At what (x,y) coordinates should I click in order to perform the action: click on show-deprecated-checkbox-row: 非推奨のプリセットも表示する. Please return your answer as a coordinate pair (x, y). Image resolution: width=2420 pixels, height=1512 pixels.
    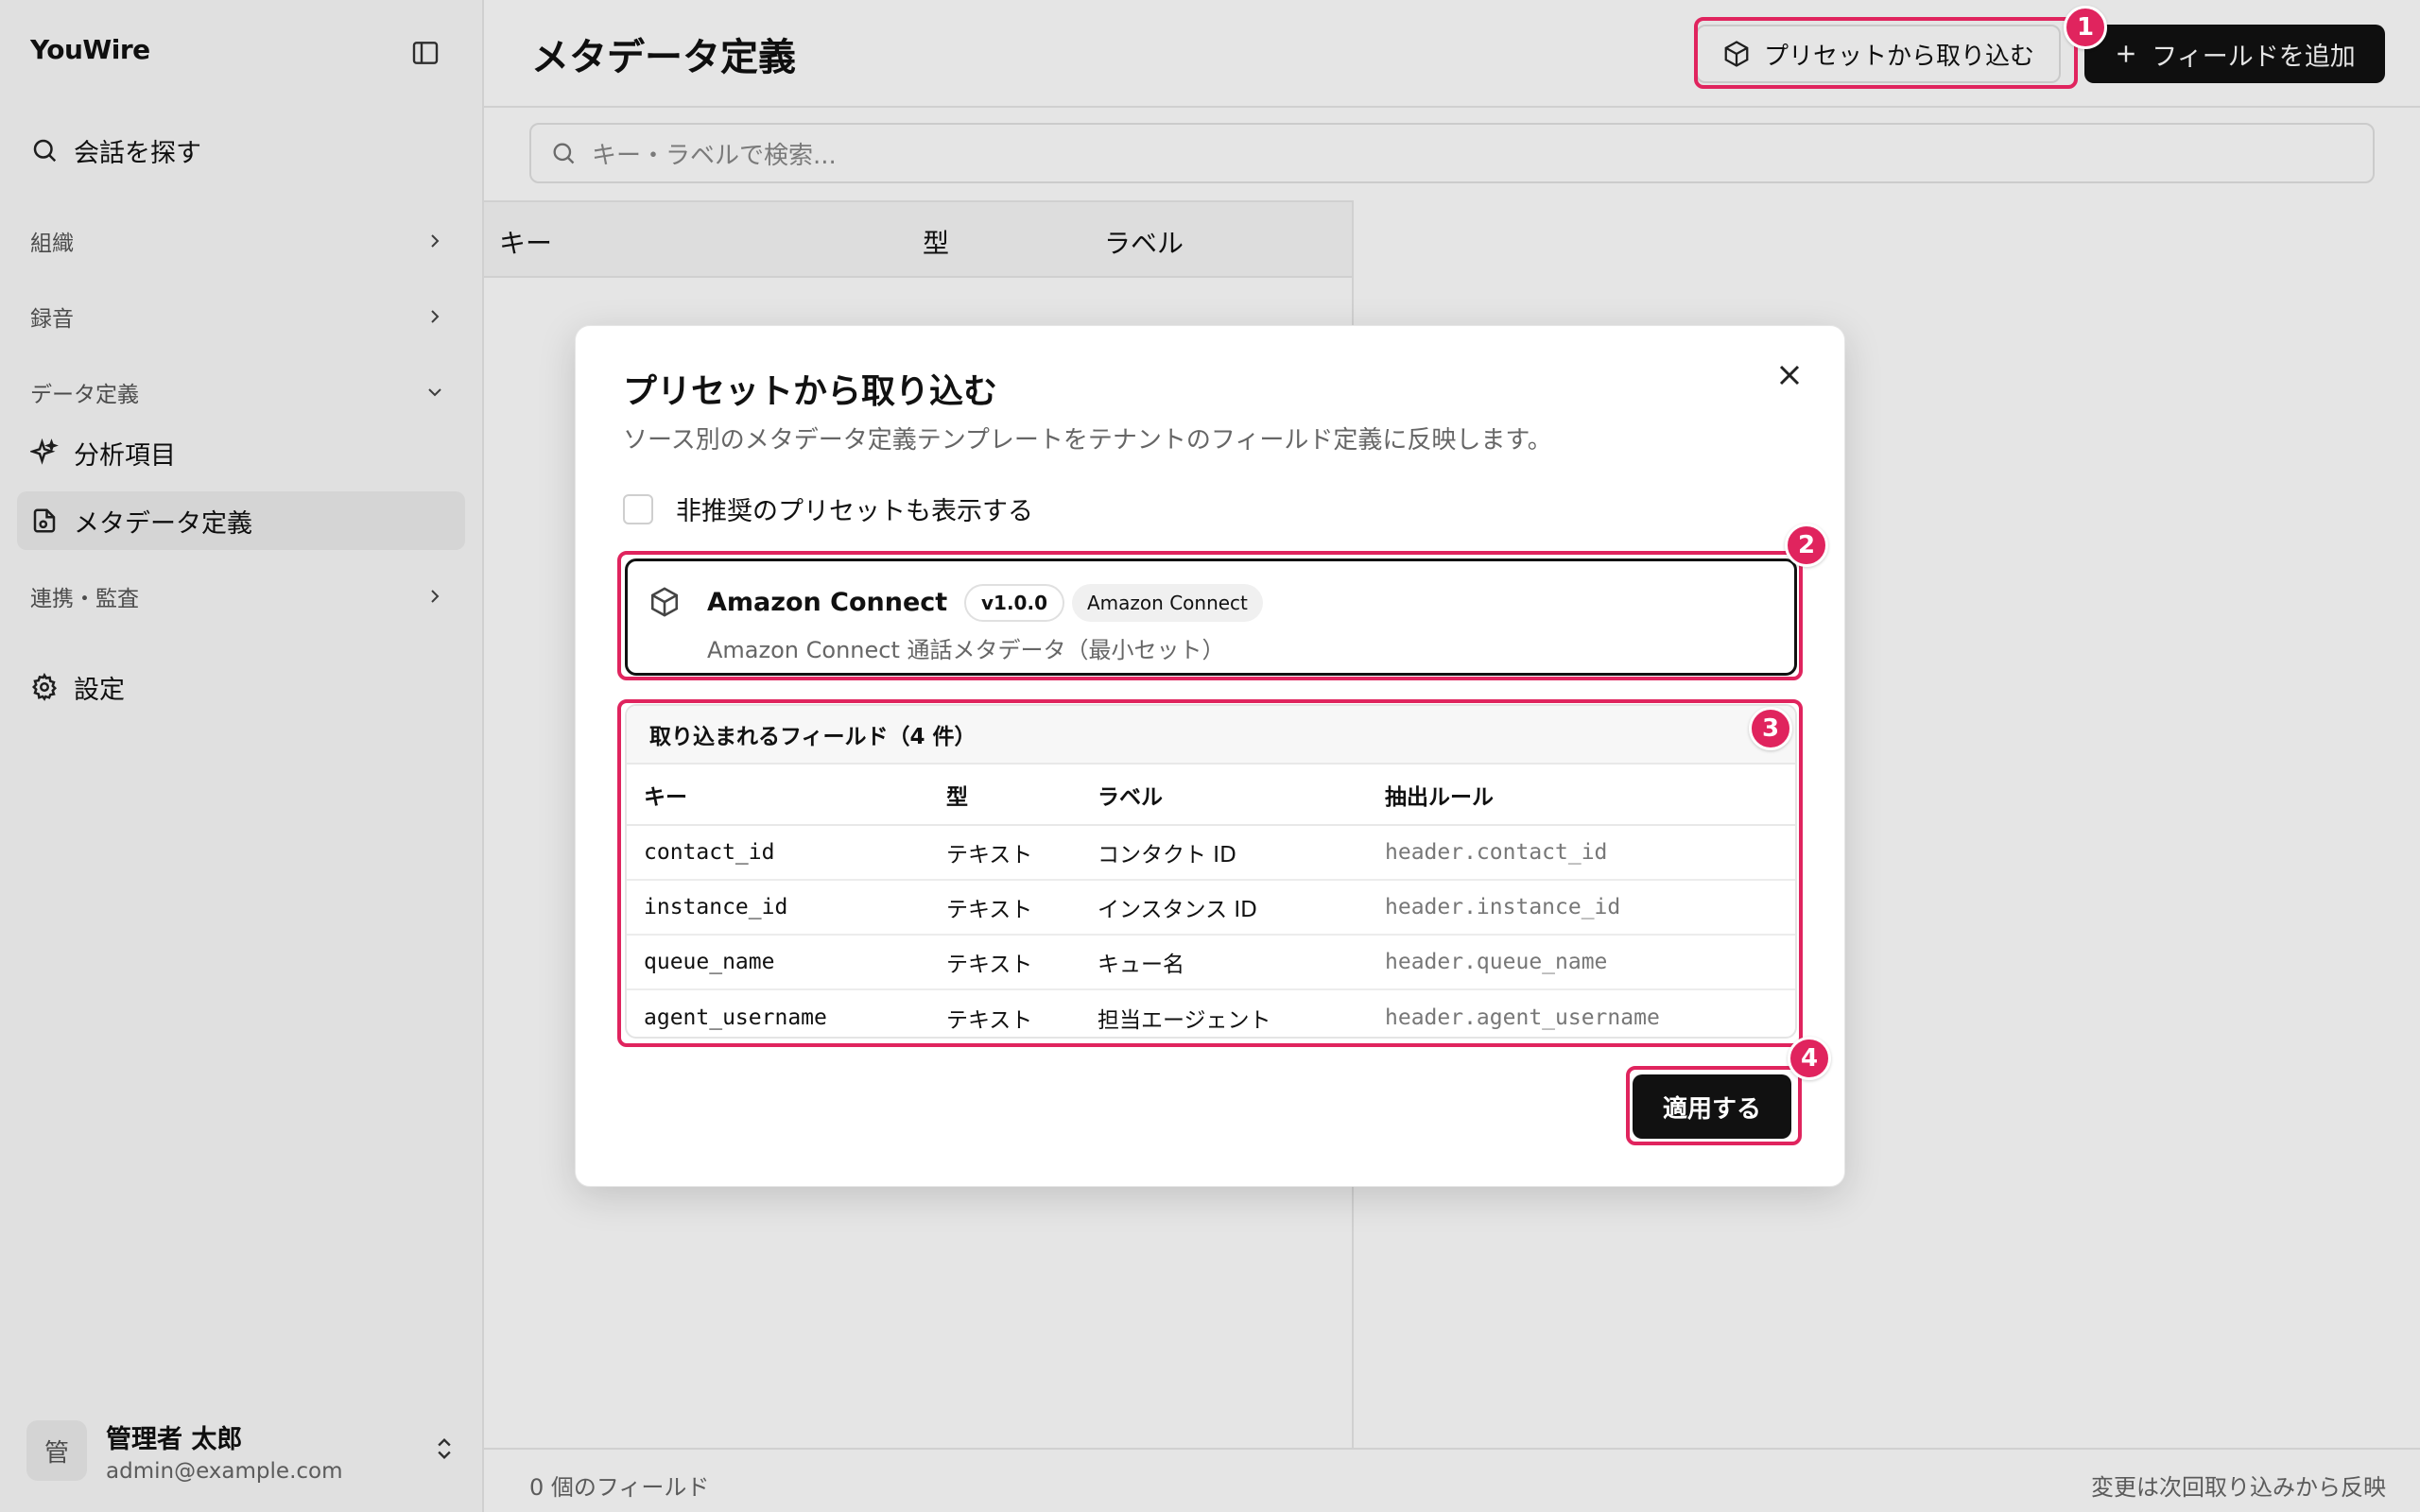
    Looking at the image, I should click on (828, 508).